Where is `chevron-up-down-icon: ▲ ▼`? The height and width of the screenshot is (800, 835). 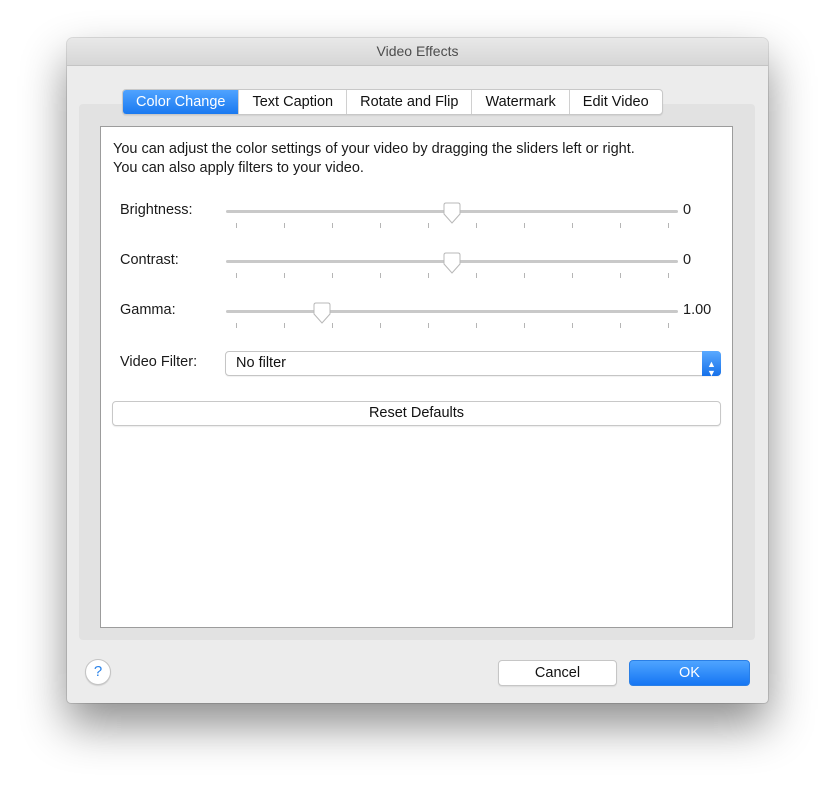
chevron-up-down-icon: ▲ ▼ is located at coordinates (711, 364).